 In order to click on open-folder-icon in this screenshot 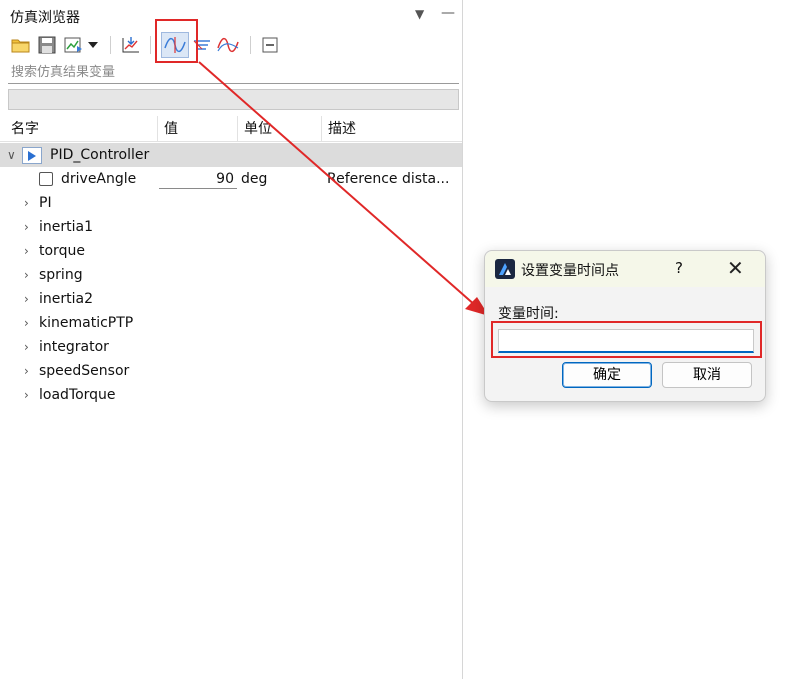, I will do `click(21, 45)`.